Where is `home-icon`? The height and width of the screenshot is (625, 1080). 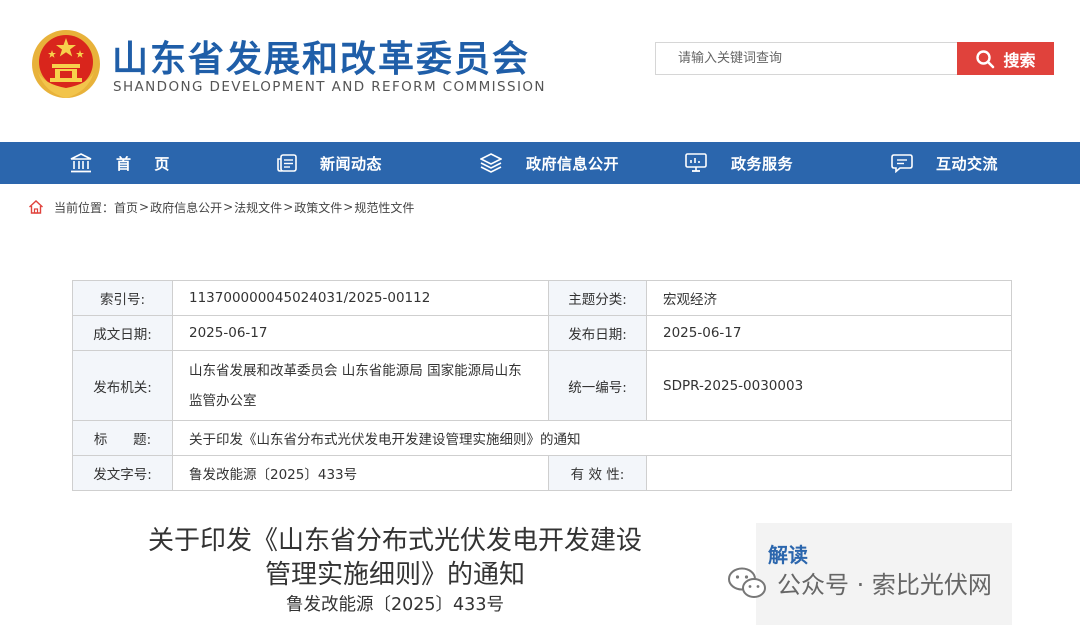
home-icon is located at coordinates (36, 207).